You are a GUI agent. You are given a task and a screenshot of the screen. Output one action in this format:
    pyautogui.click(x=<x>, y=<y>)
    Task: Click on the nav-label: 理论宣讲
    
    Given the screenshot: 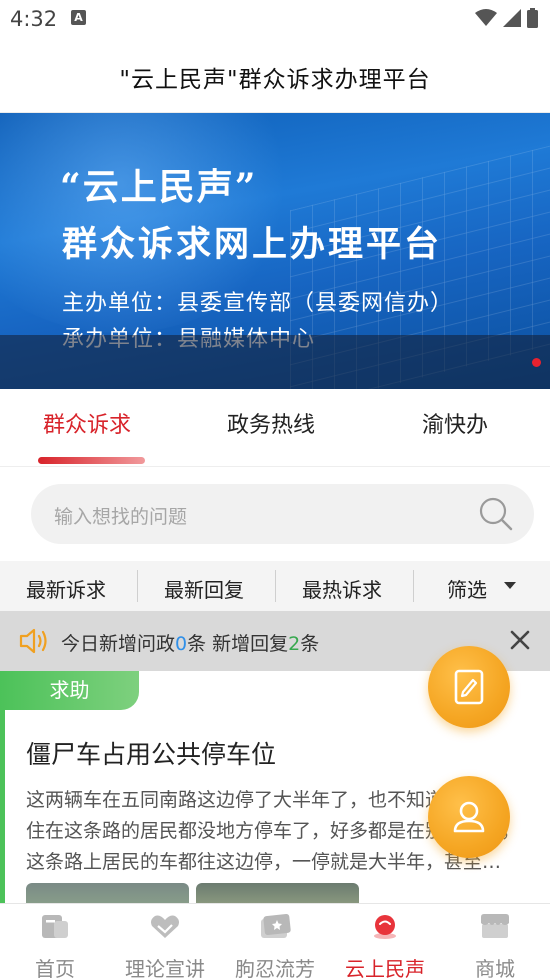 What is the action you would take?
    pyautogui.click(x=165, y=968)
    